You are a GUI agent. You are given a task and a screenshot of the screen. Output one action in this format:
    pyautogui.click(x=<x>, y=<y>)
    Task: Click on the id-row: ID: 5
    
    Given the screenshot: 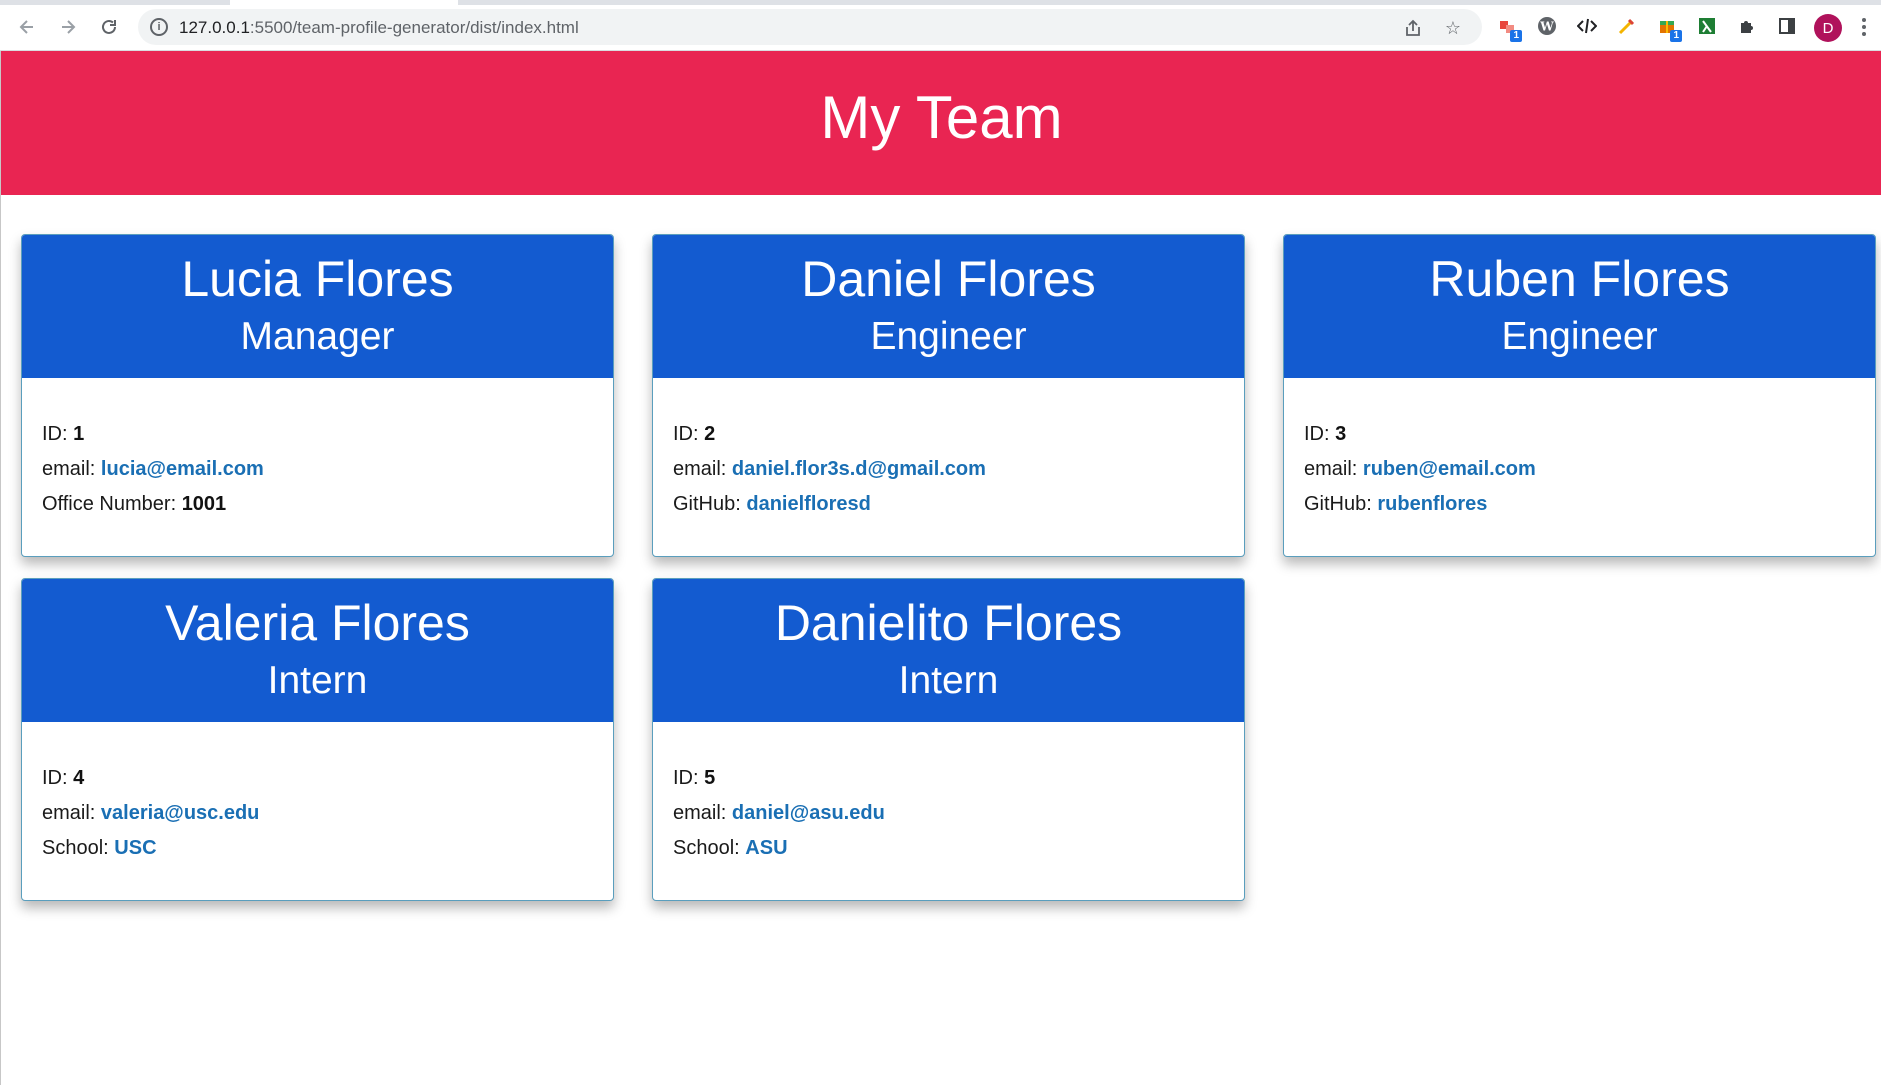 What is the action you would take?
    pyautogui.click(x=948, y=781)
    